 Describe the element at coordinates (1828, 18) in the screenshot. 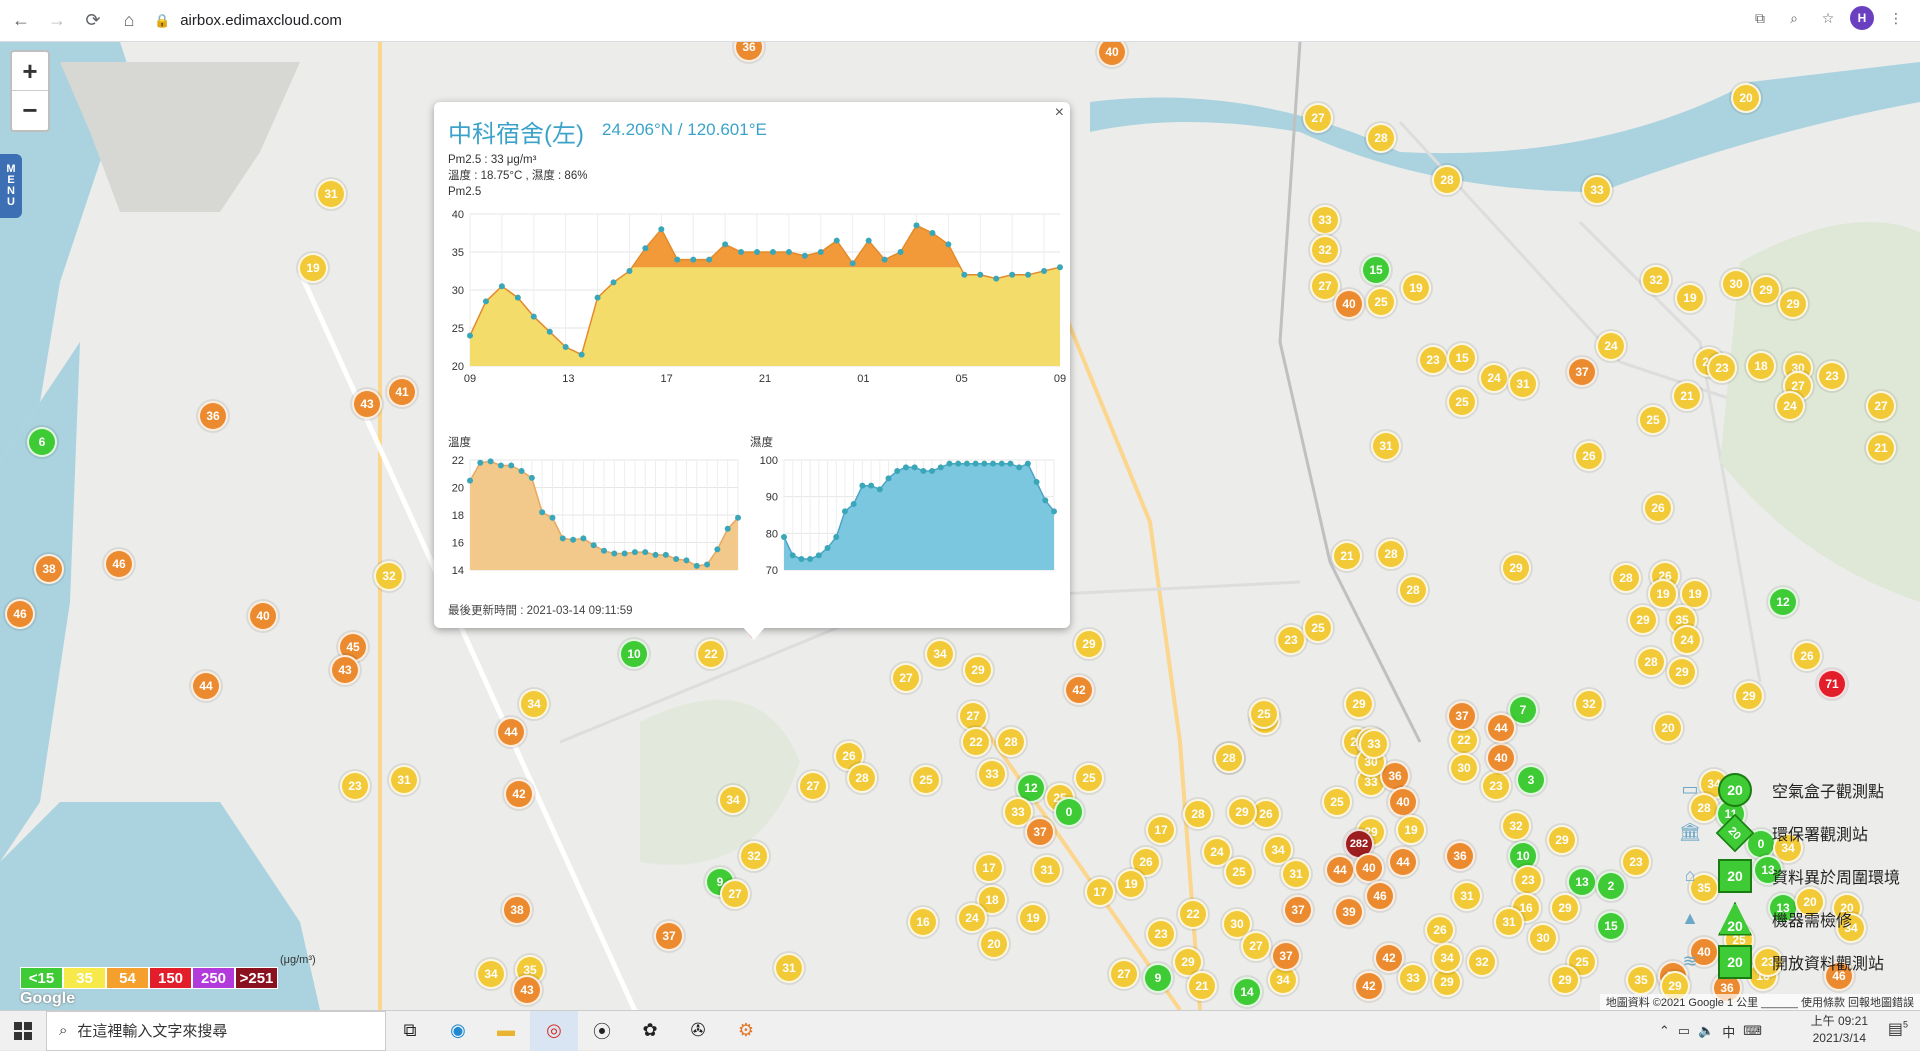

I see `bookmark-star-icon: ☆` at that location.